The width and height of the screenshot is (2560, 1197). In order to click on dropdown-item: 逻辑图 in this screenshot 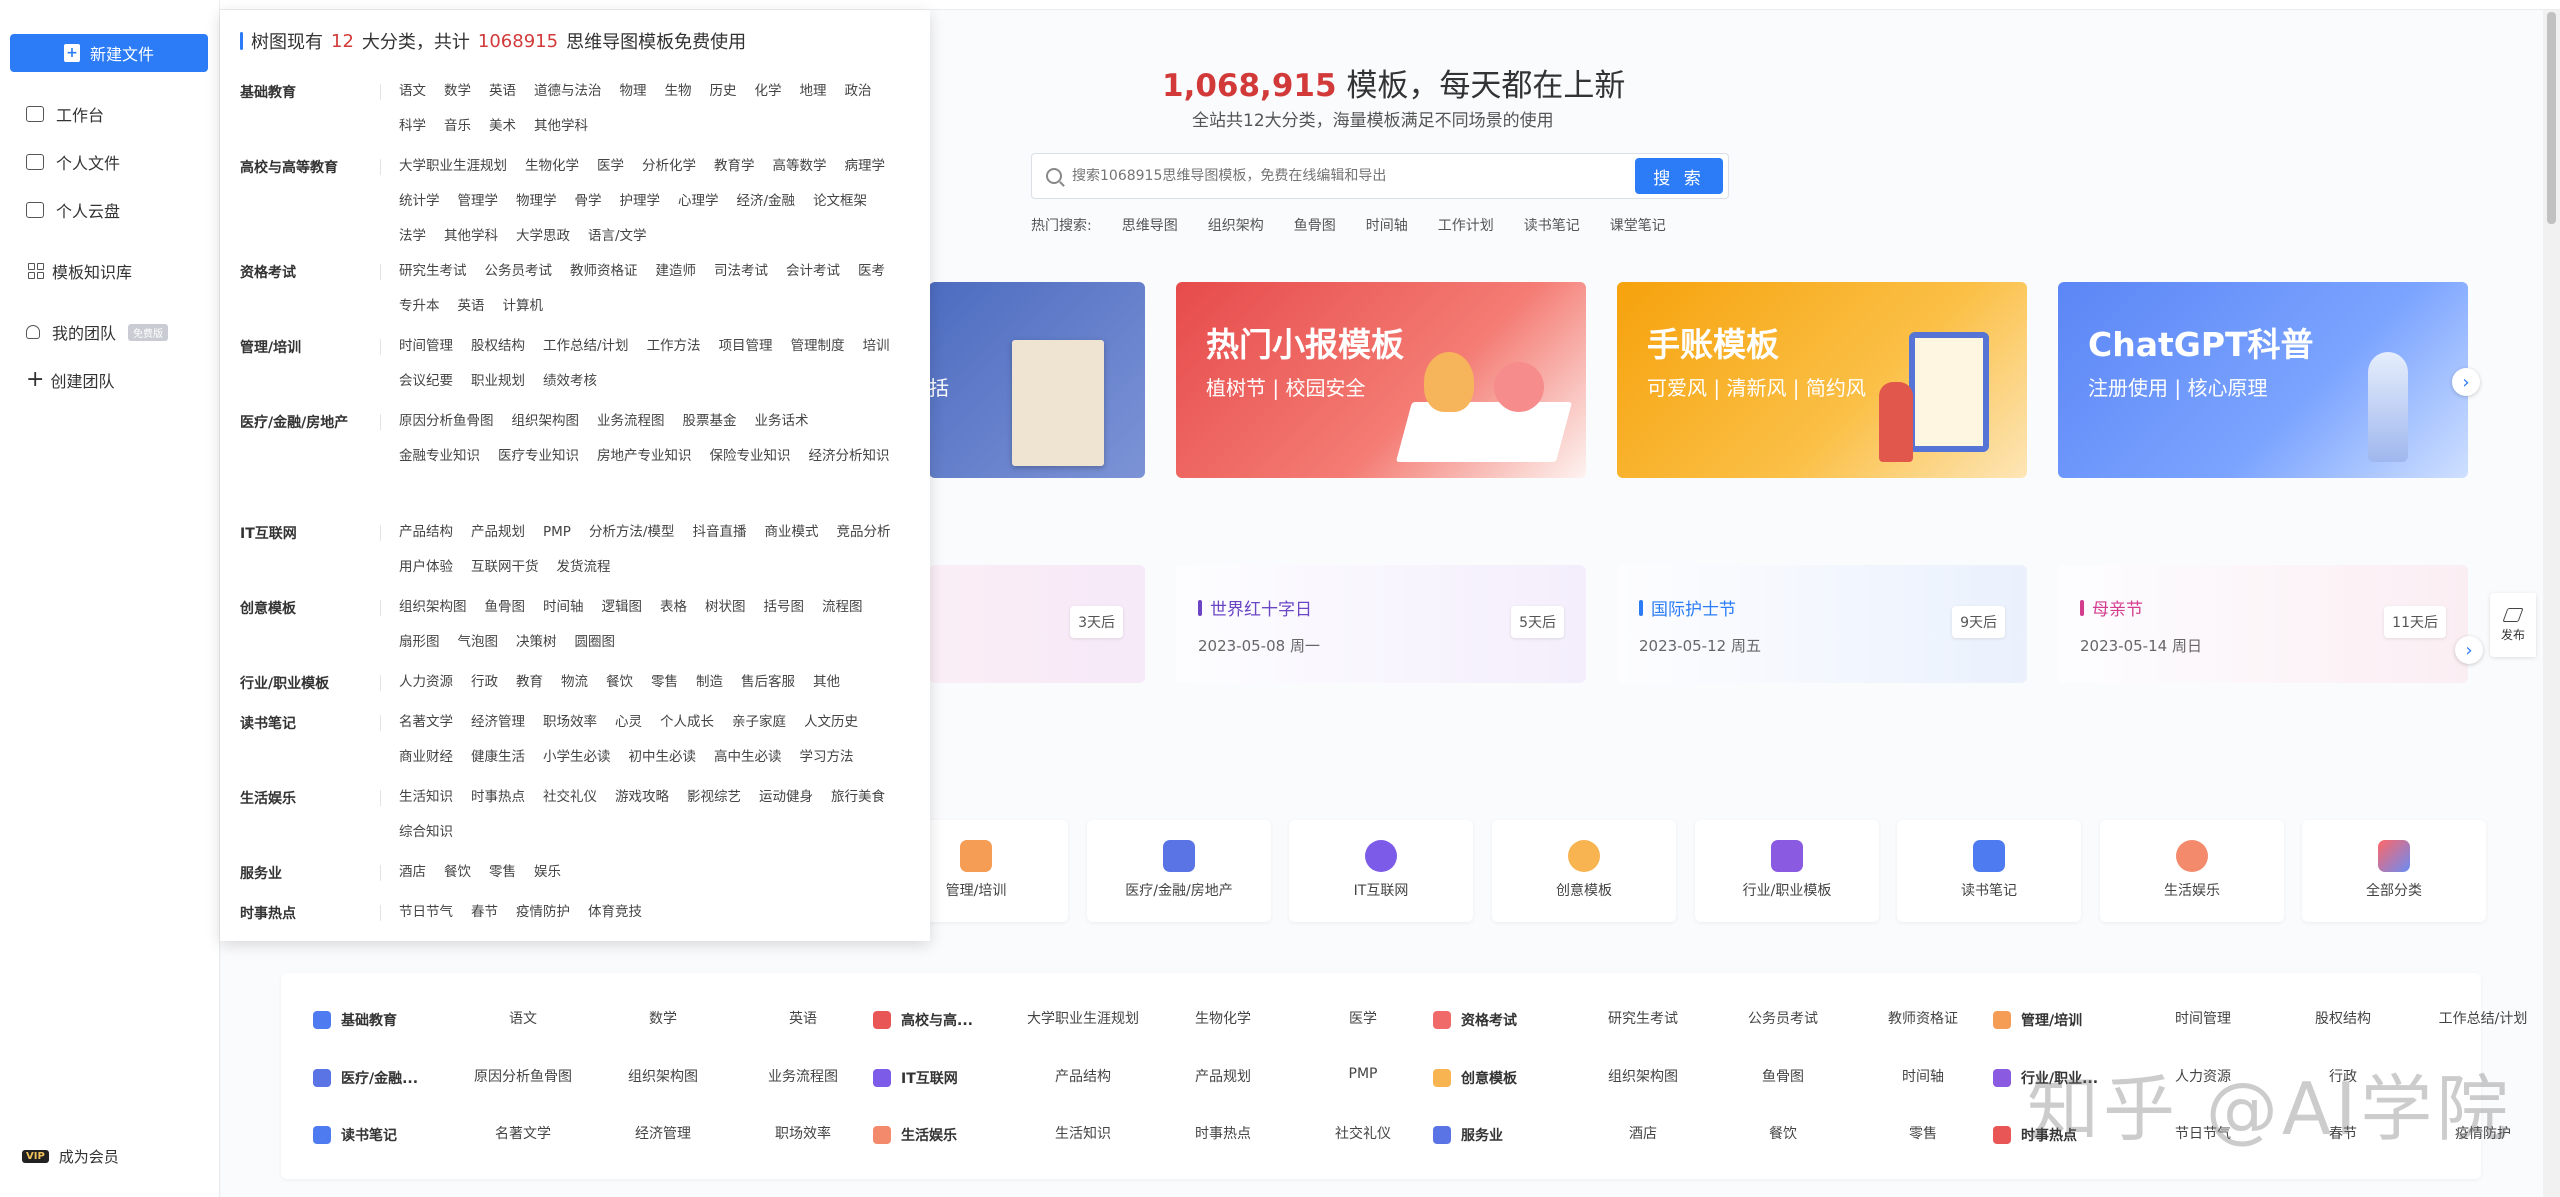, I will do `click(622, 607)`.